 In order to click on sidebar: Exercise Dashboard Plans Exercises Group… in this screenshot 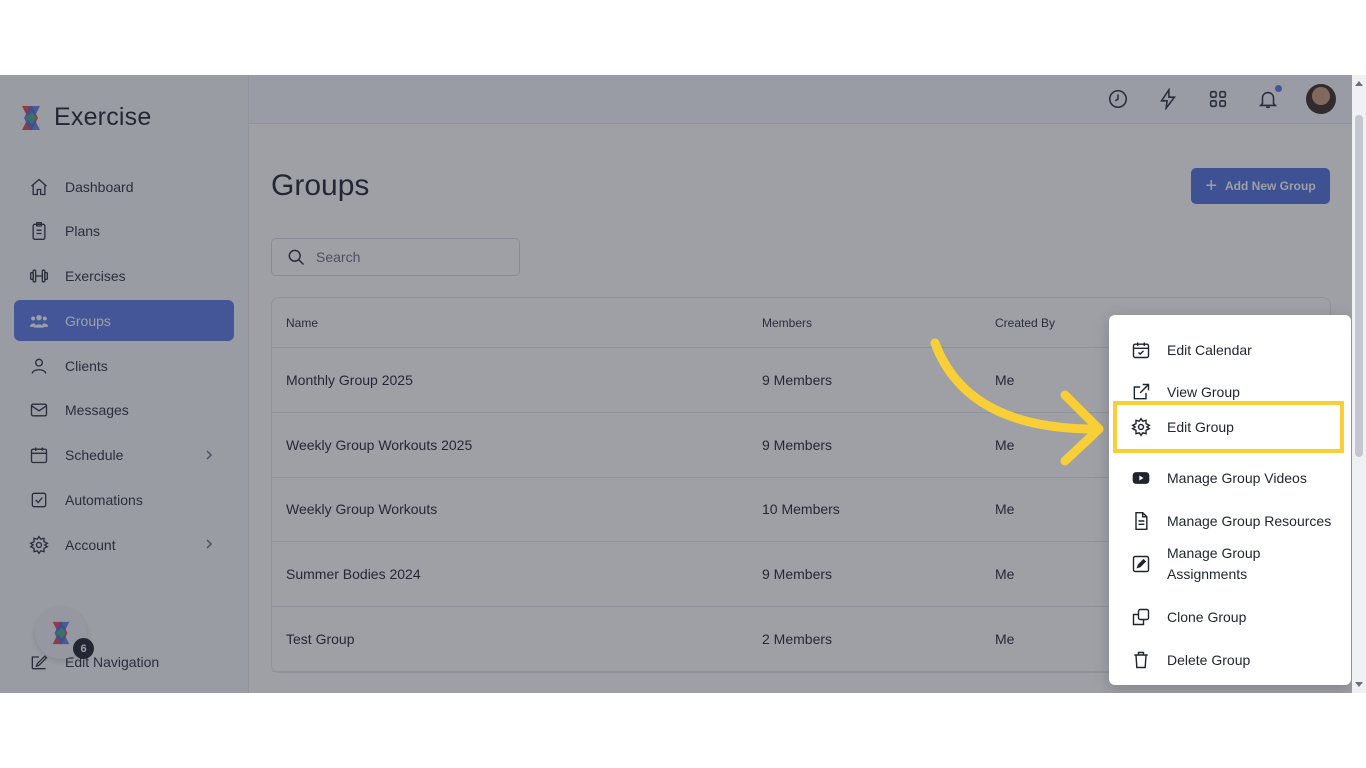, I will do `click(124, 384)`.